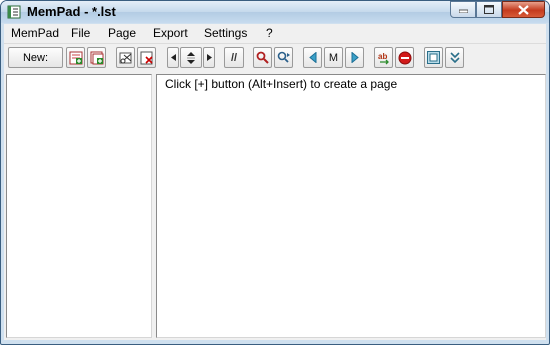 The height and width of the screenshot is (345, 550). I want to click on search-next-icon, so click(283, 57).